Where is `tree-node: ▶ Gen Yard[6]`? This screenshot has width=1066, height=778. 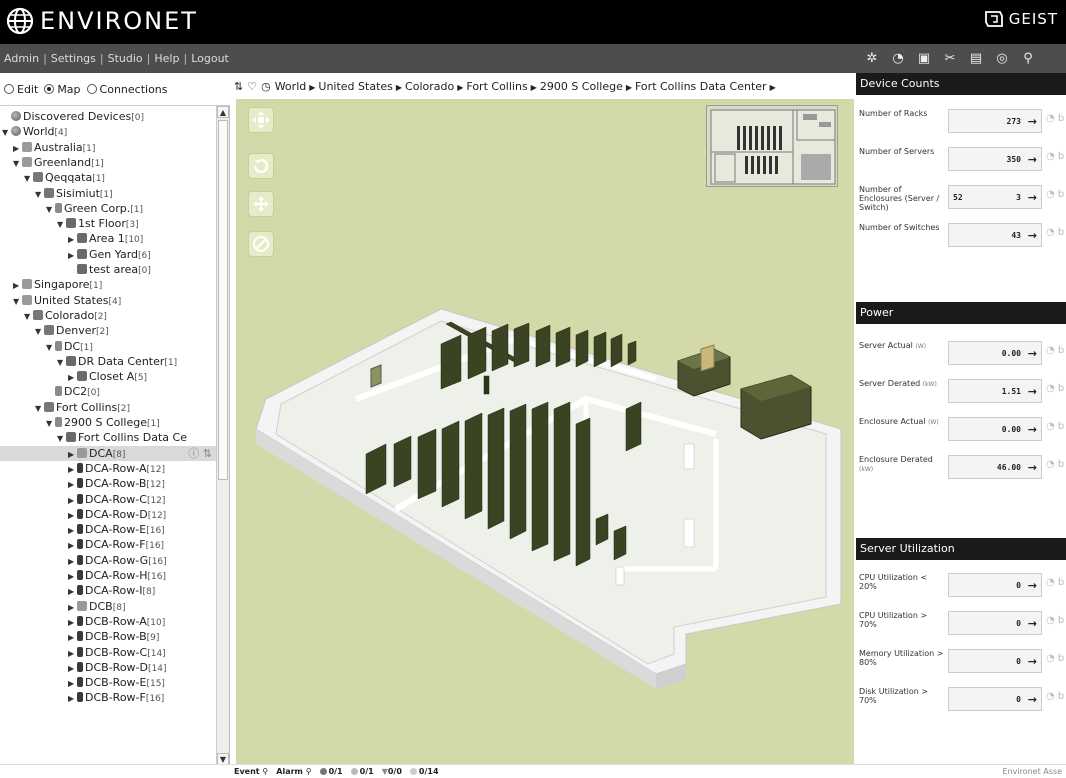
tree-node: ▶ Gen Yard[6] is located at coordinates (75, 254).